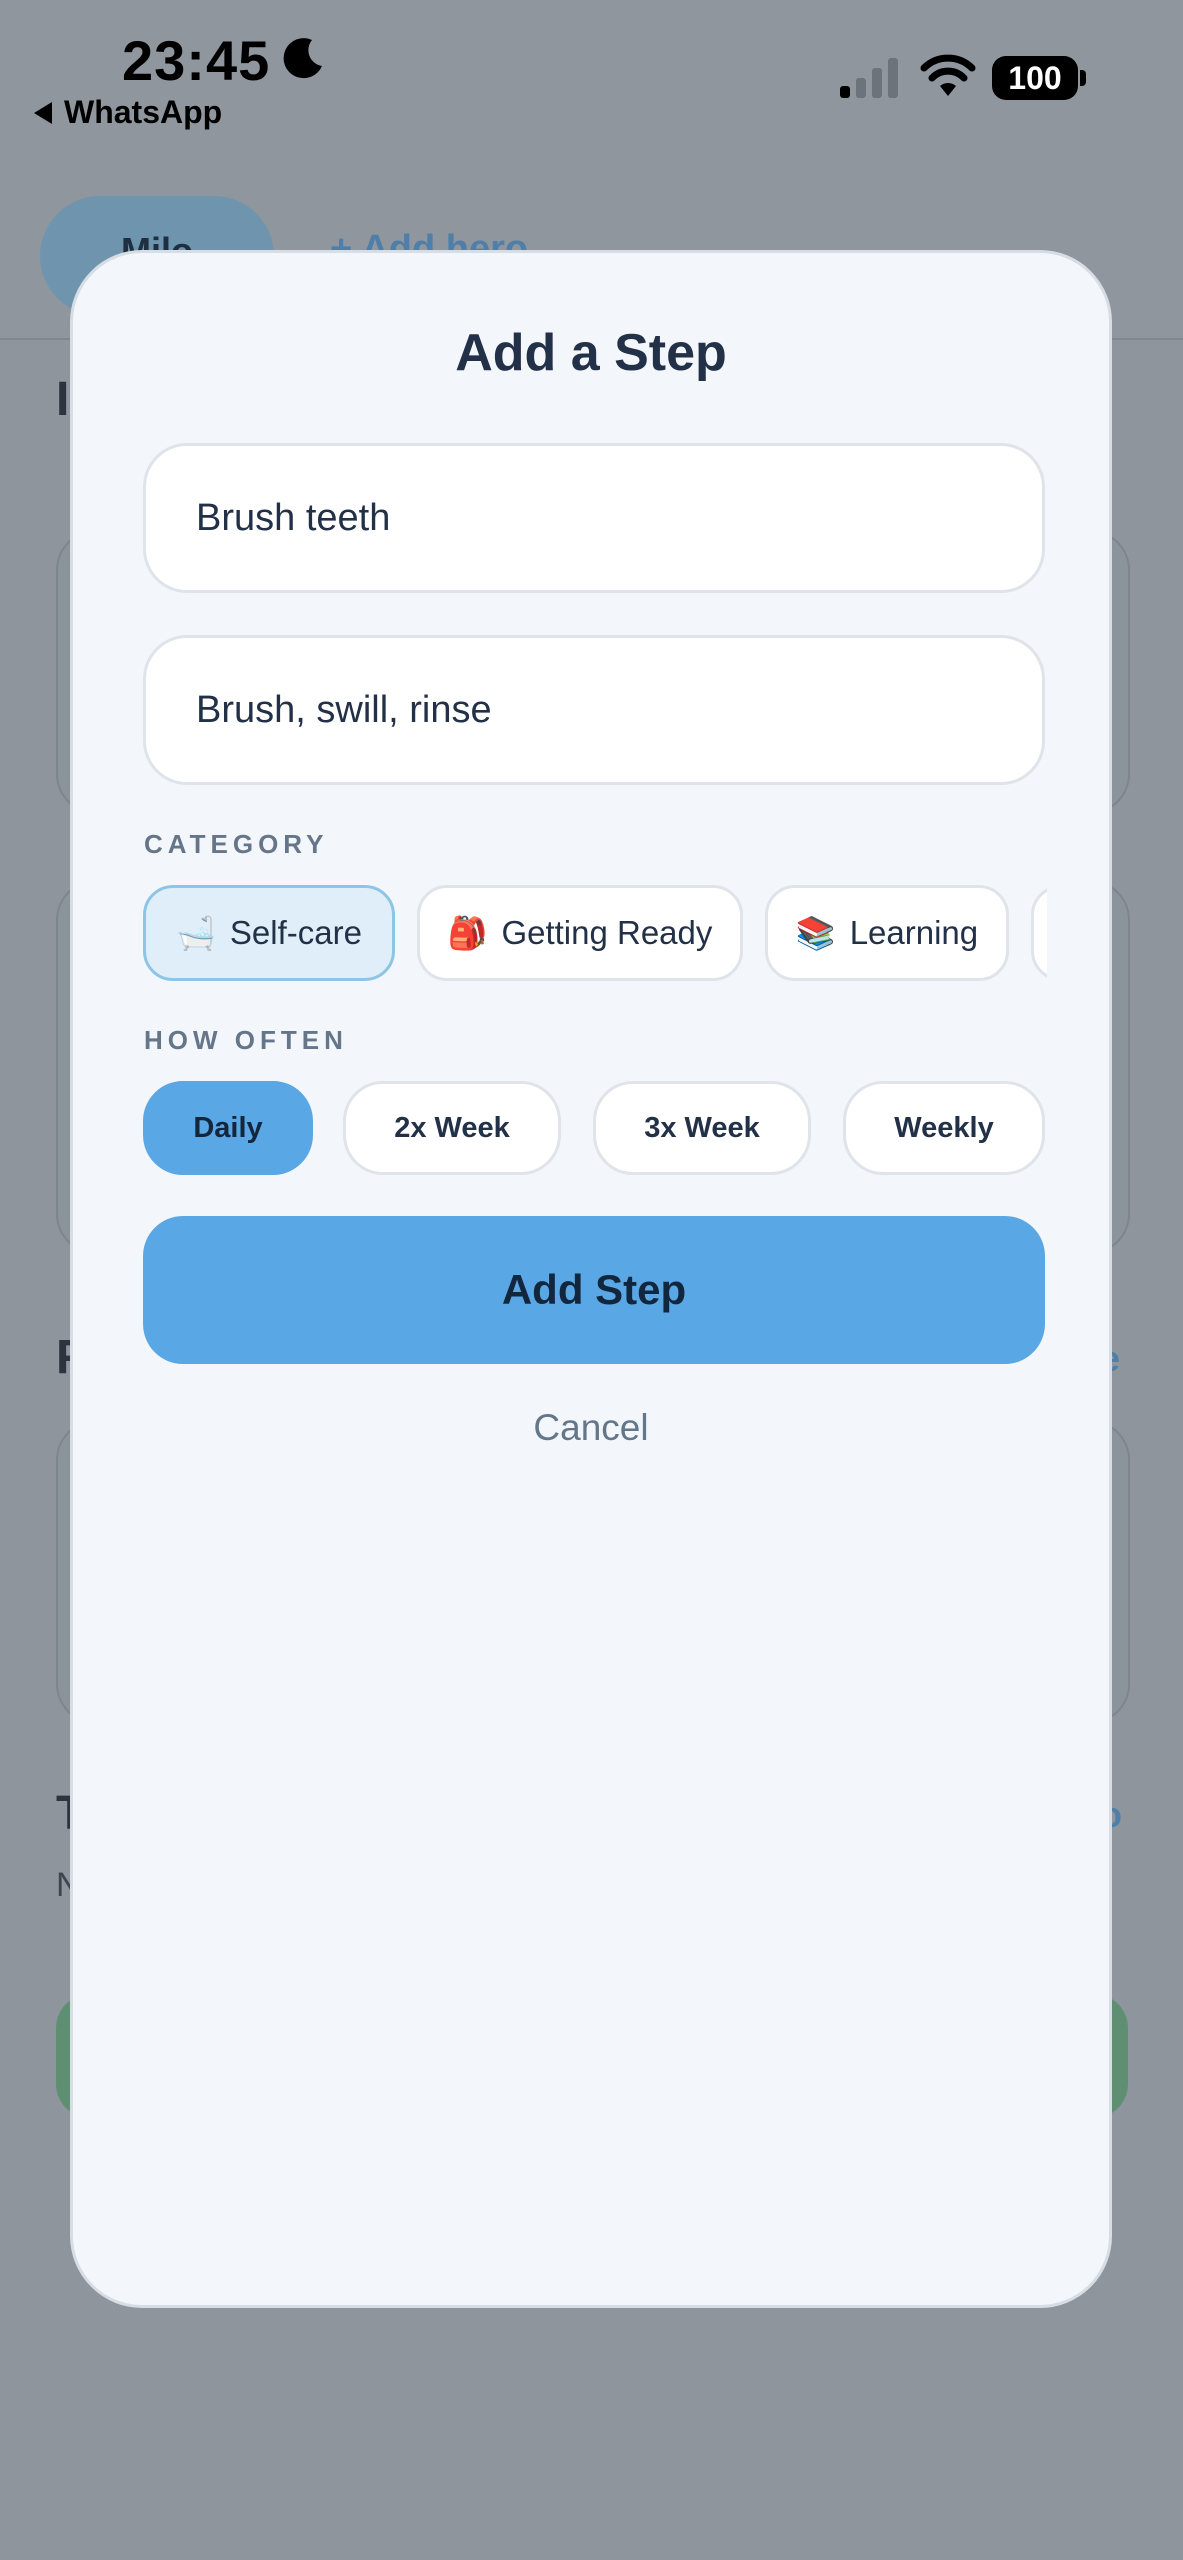  Describe the element at coordinates (196, 60) in the screenshot. I see `status-time: 23:45` at that location.